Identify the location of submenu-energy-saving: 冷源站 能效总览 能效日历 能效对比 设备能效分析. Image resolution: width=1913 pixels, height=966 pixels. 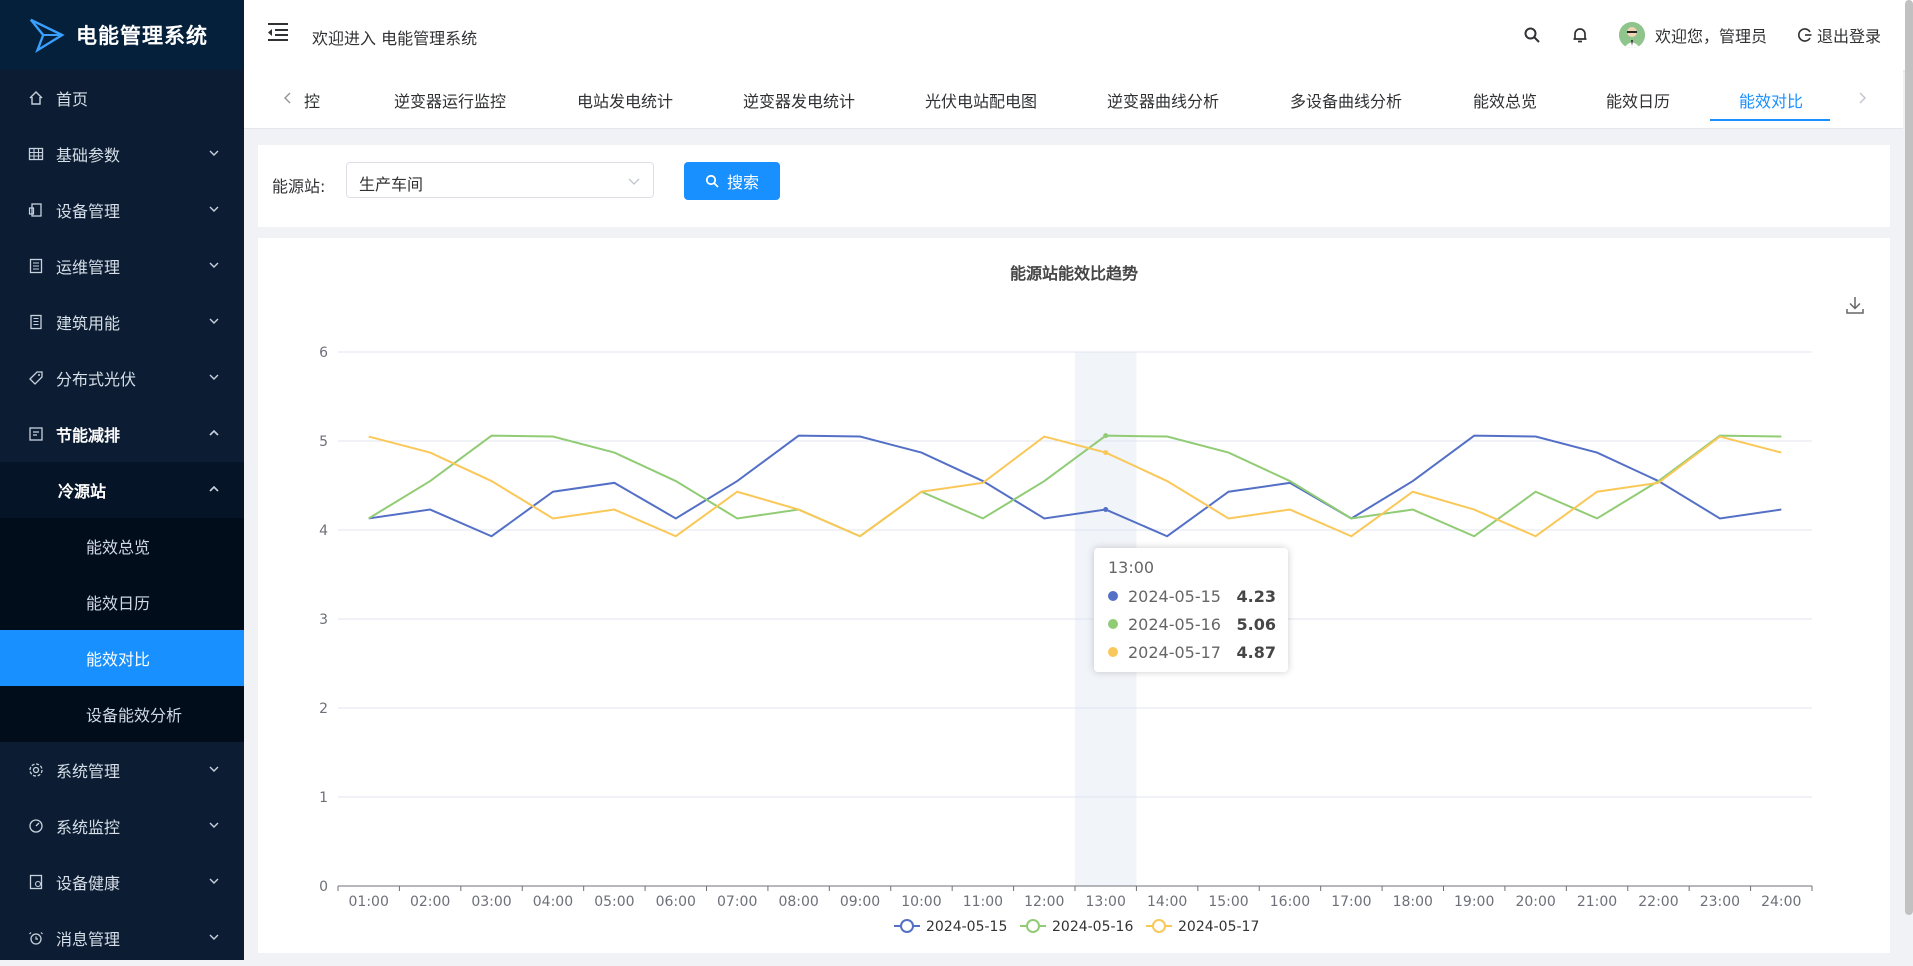
(122, 602).